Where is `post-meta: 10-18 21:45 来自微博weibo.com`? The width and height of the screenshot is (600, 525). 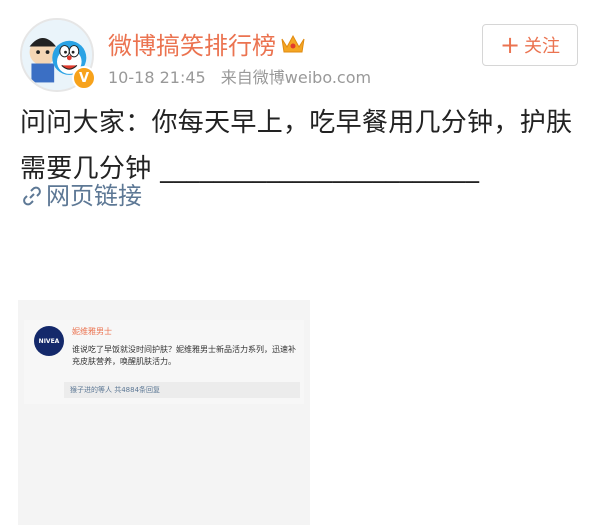
post-meta: 10-18 21:45 来自微博weibo.com is located at coordinates (244, 76).